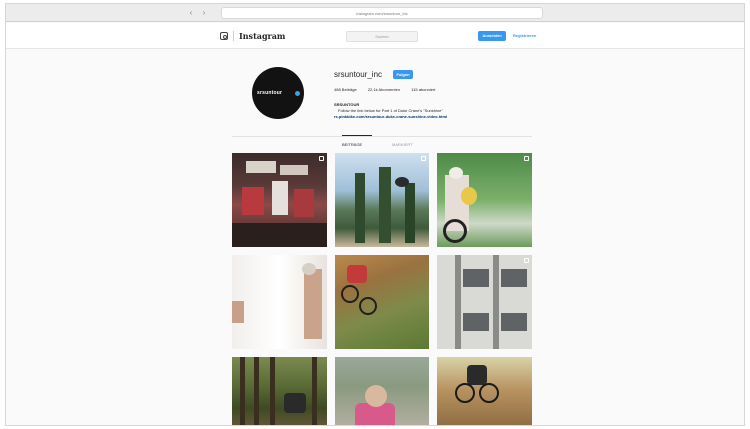 The image size is (750, 429). I want to click on follow-button: Folgen, so click(403, 74).